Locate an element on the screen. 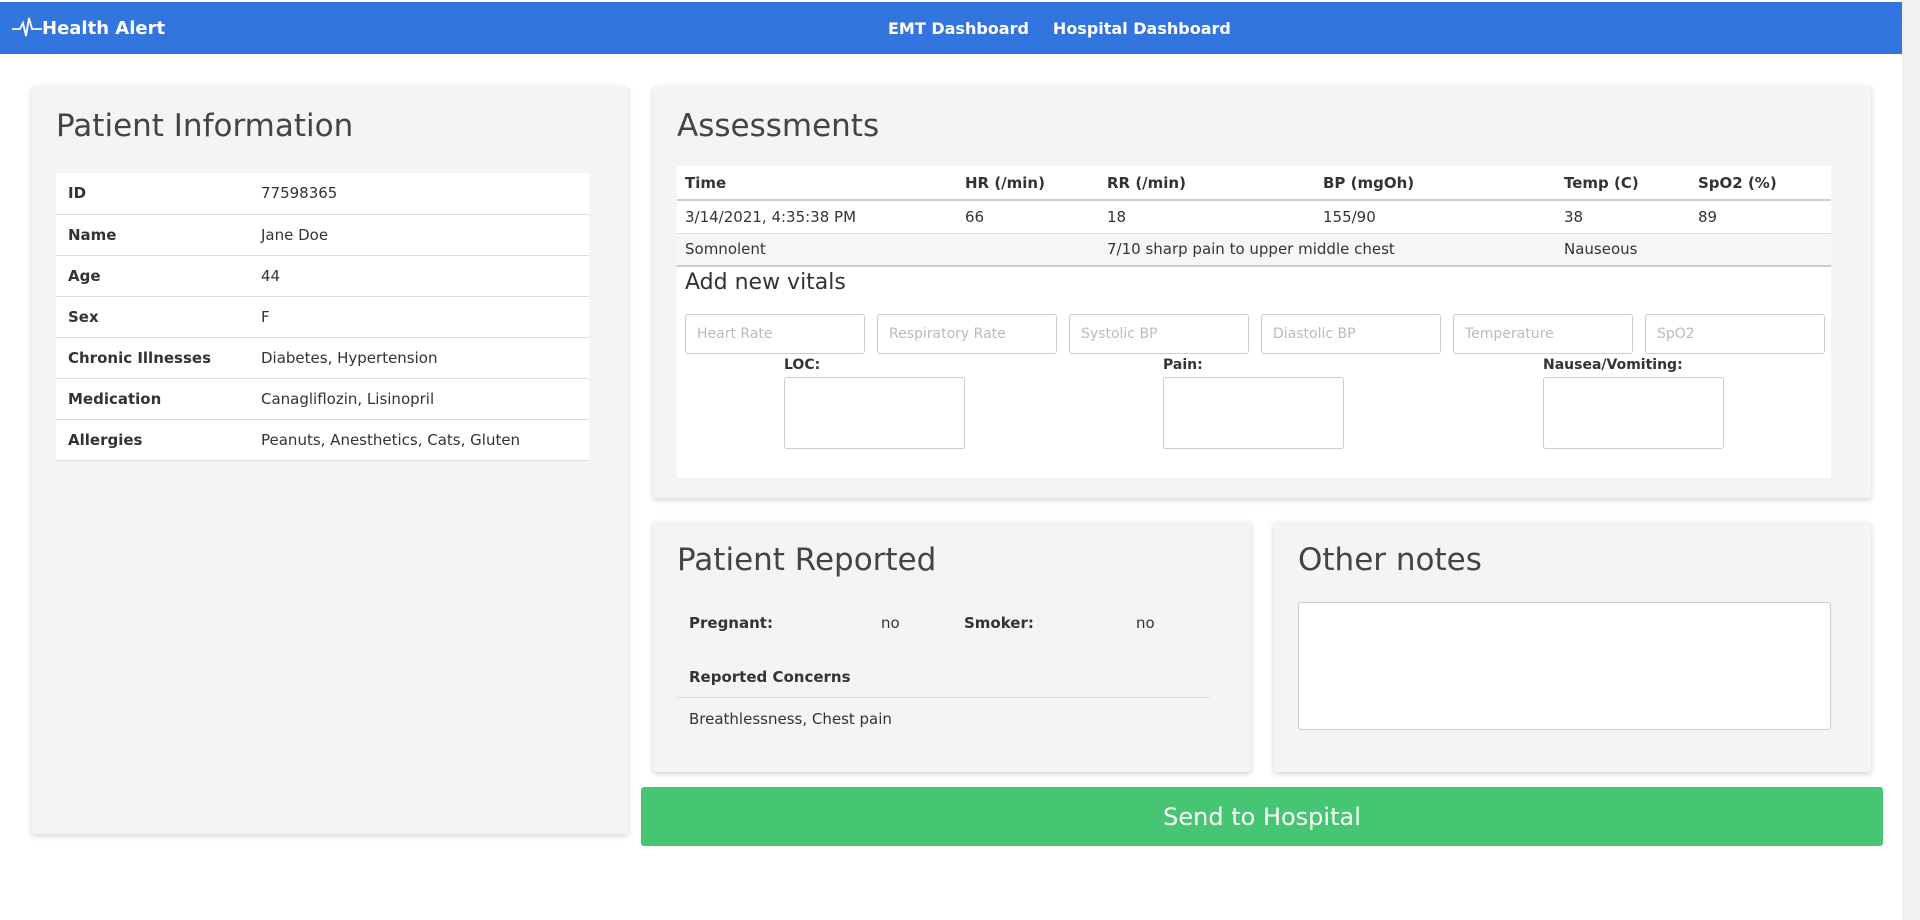 This screenshot has width=1920, height=920. cell-pain: 7/10 sharp pain to upper middle chest is located at coordinates (1327, 250).